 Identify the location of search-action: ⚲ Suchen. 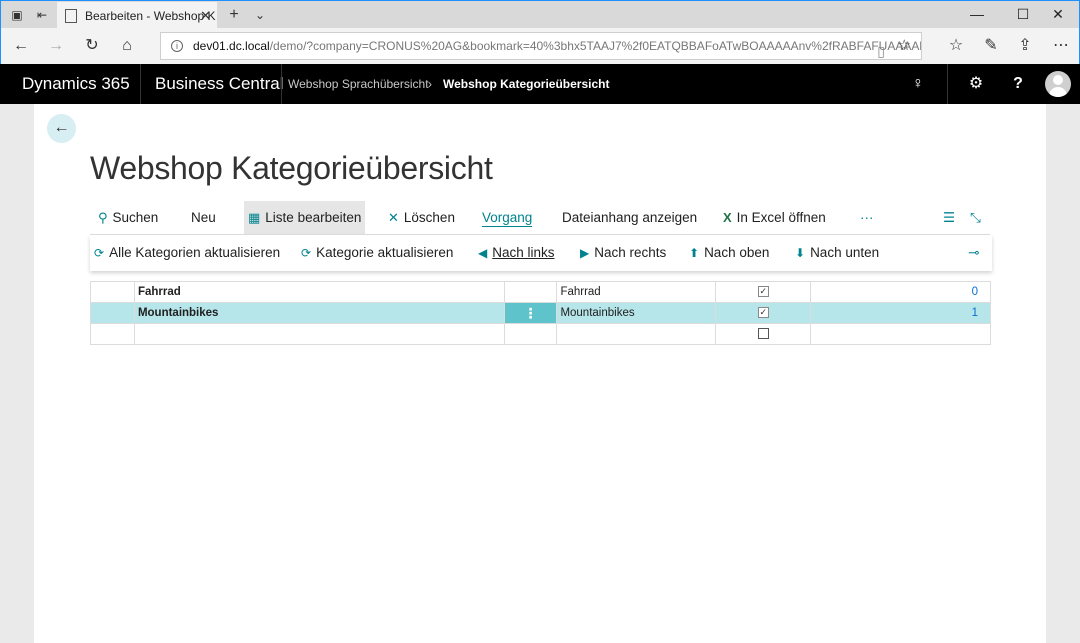
(128, 217).